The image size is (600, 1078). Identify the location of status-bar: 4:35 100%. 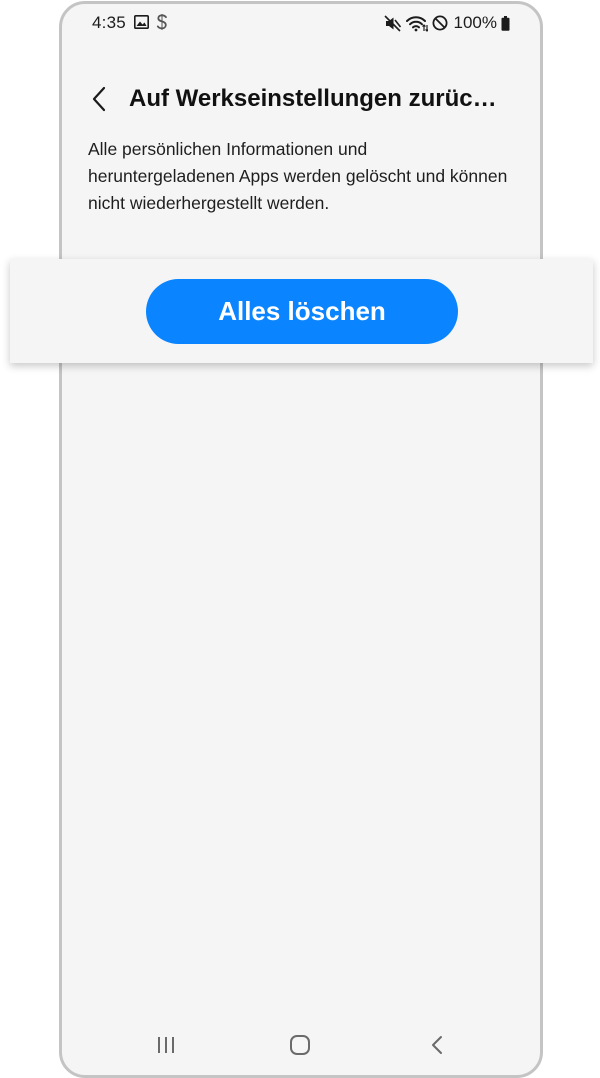
(301, 23).